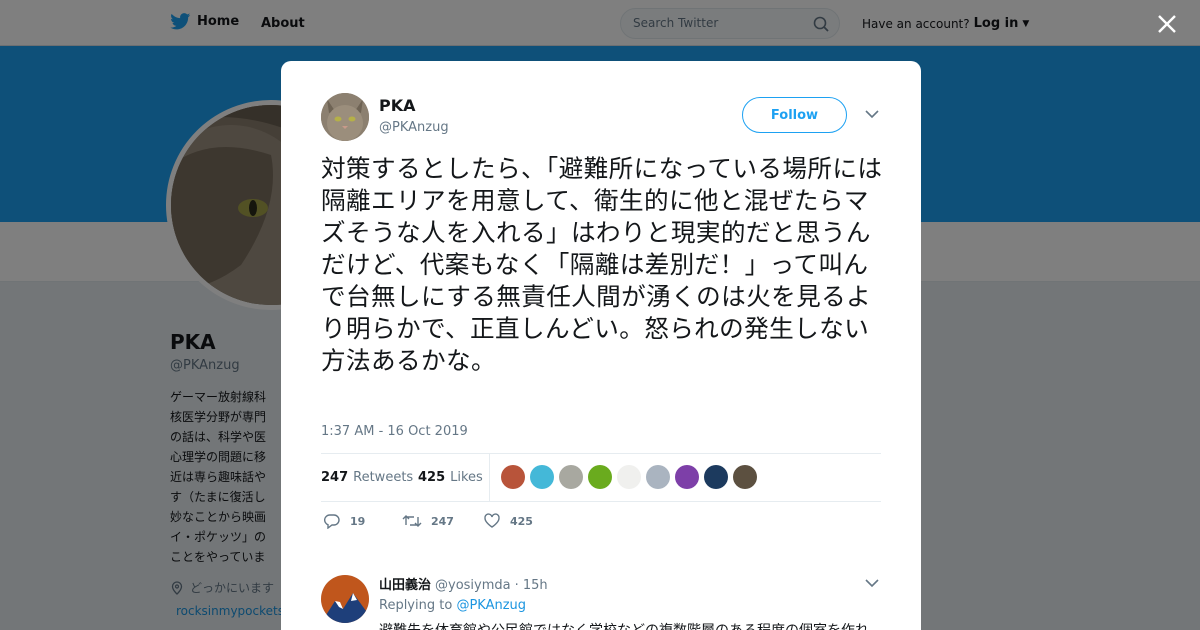 The height and width of the screenshot is (630, 1200). I want to click on reply-age: · 15h, so click(531, 585).